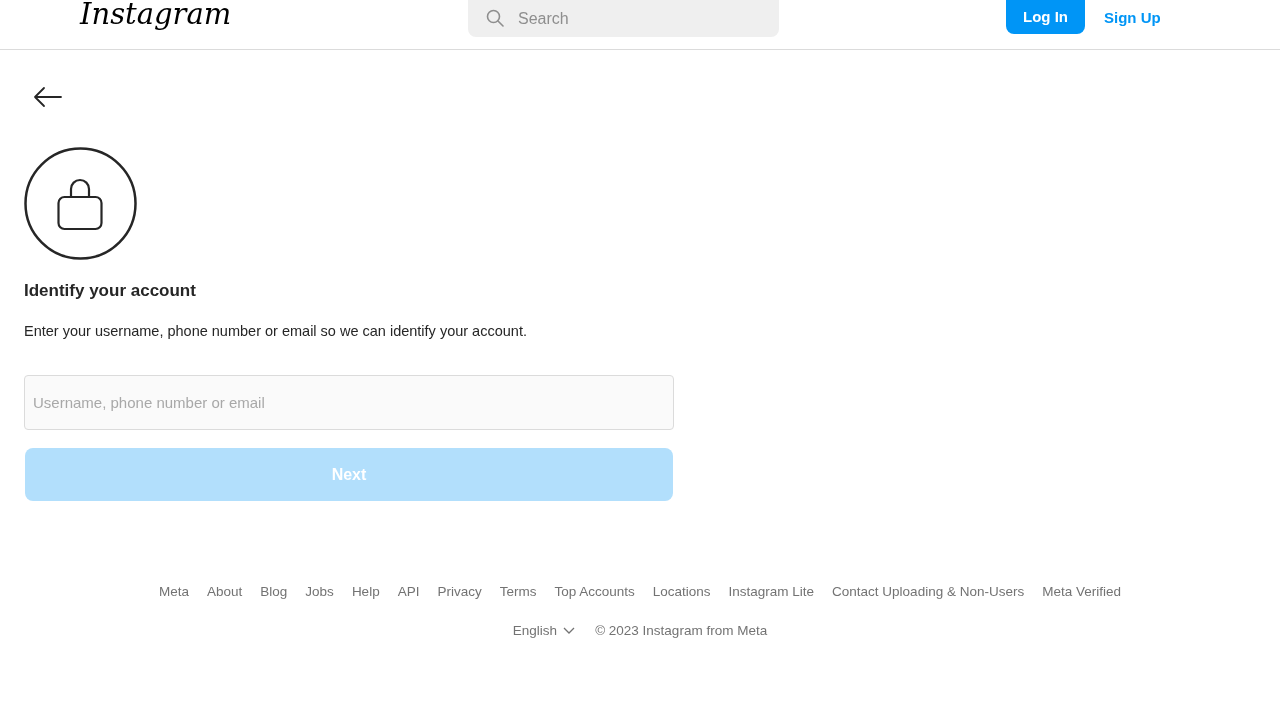 The height and width of the screenshot is (720, 1280). I want to click on footer-link: Jobs, so click(319, 591).